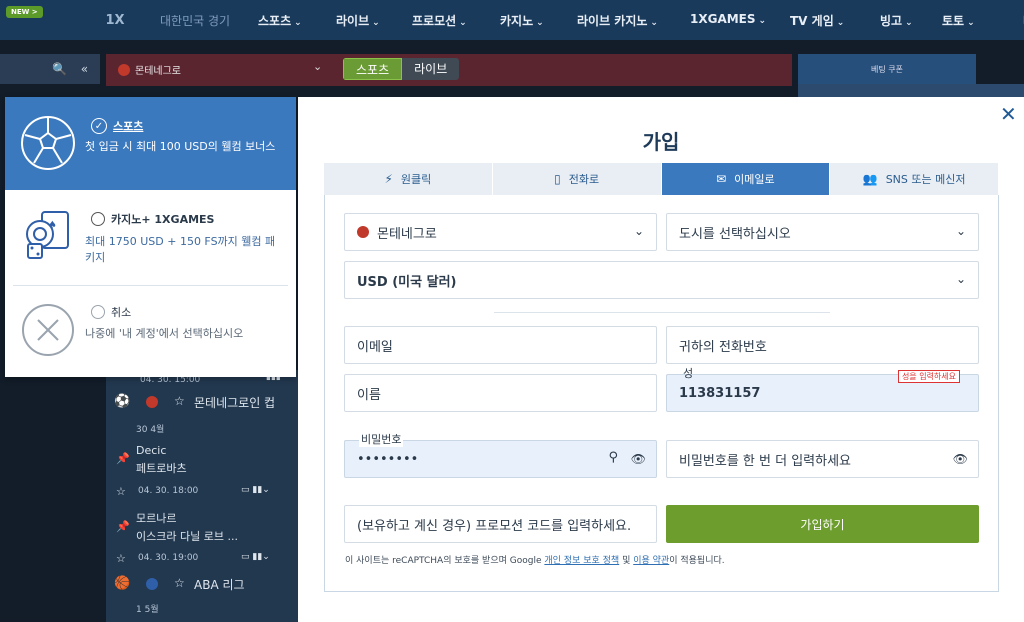 The image size is (1024, 622). What do you see at coordinates (754, 179) in the screenshot?
I see `tab-label: 이메일로` at bounding box center [754, 179].